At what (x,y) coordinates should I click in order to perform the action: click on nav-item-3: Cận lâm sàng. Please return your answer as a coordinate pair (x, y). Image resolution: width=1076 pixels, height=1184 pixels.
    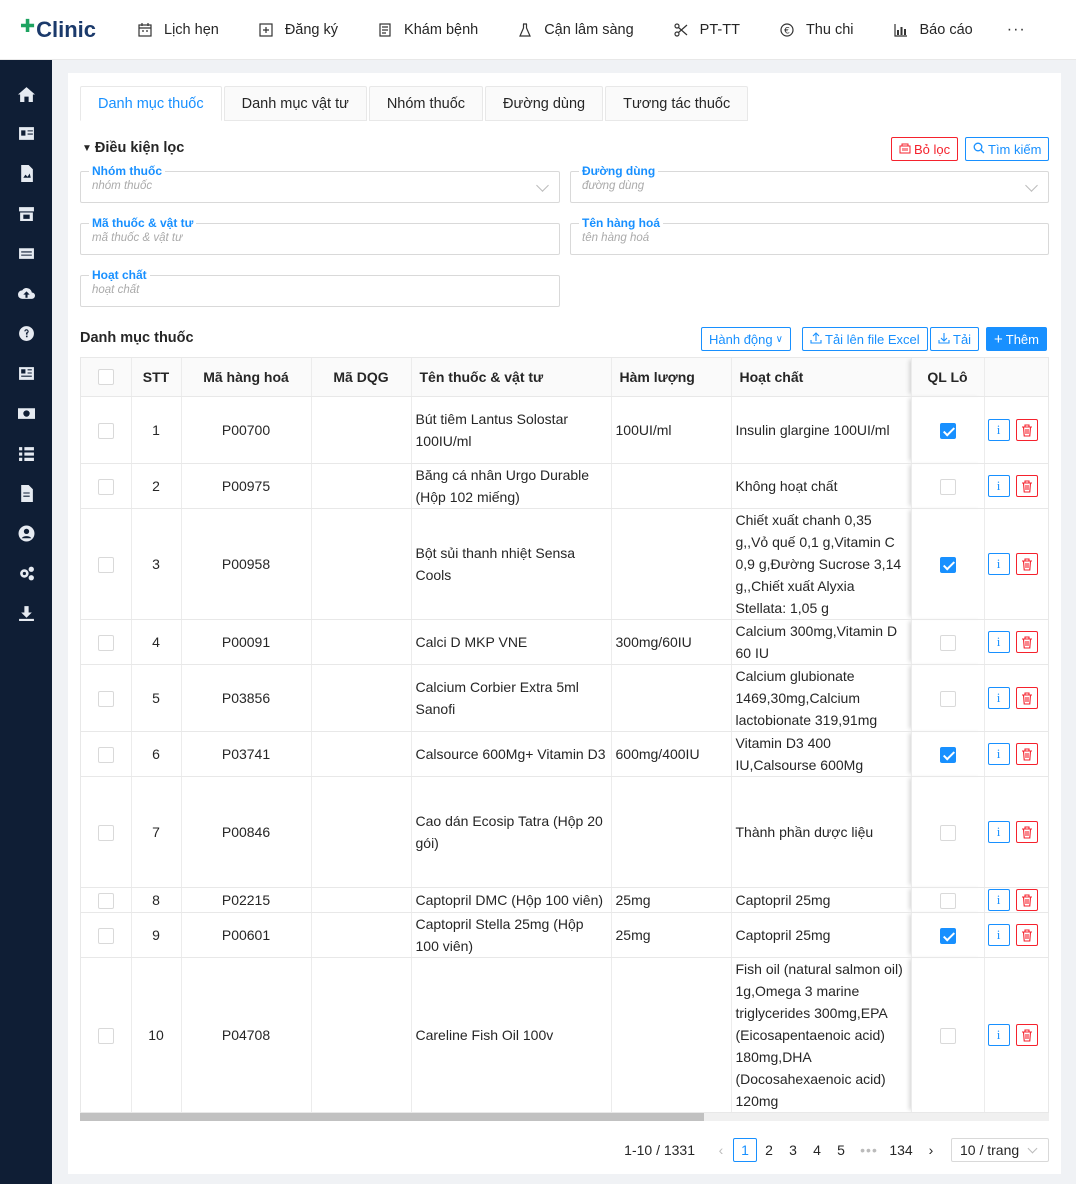
    Looking at the image, I should click on (576, 30).